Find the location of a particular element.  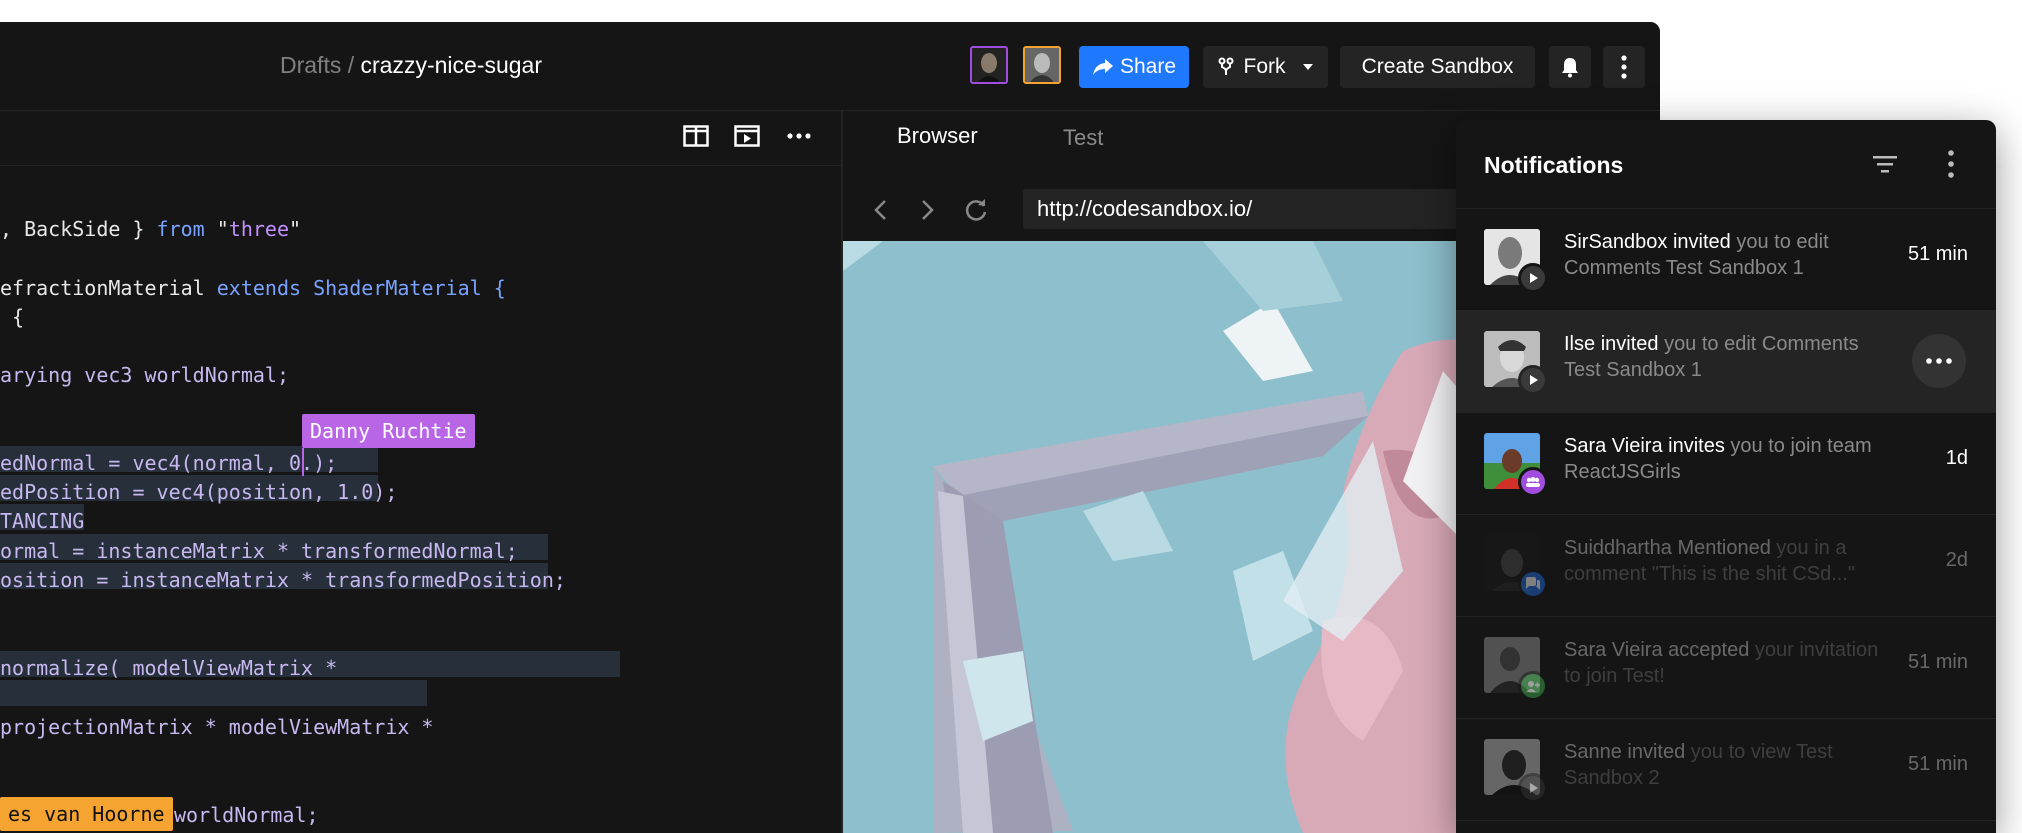

code-line: normalize( modelViewMatrix * is located at coordinates (169, 668).